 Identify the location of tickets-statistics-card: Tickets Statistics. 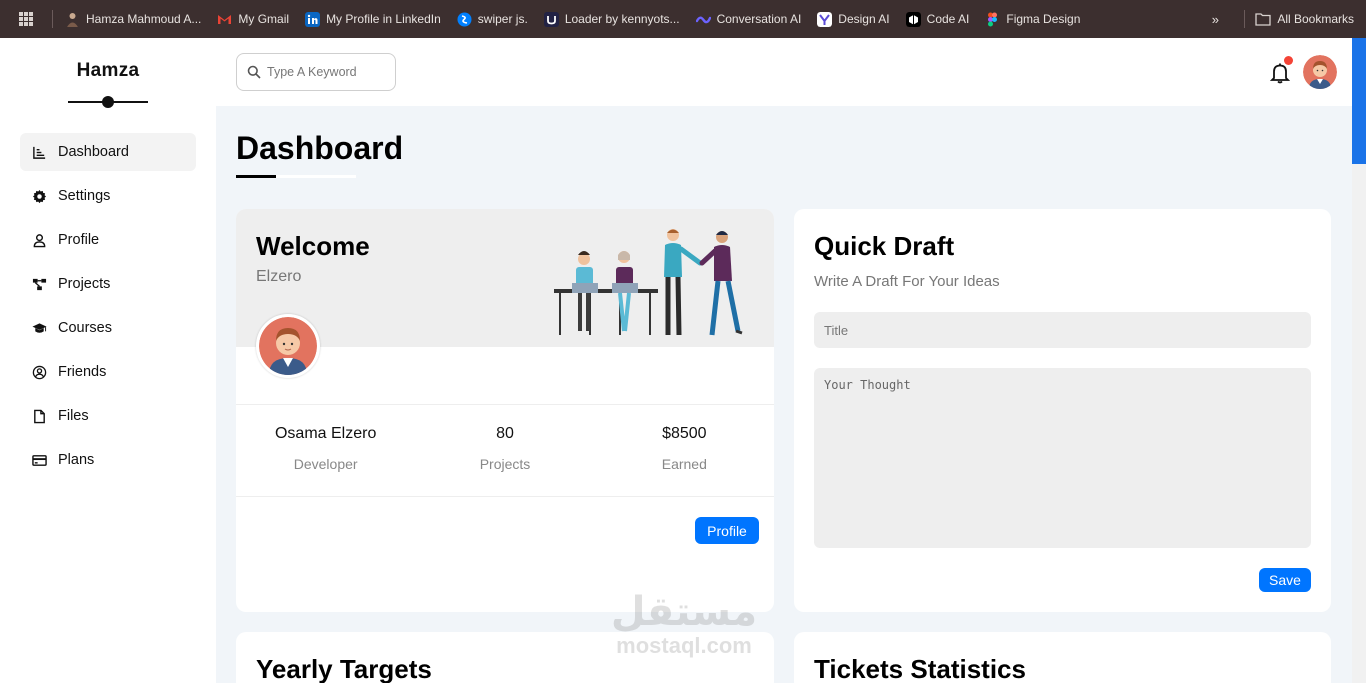
(1062, 657).